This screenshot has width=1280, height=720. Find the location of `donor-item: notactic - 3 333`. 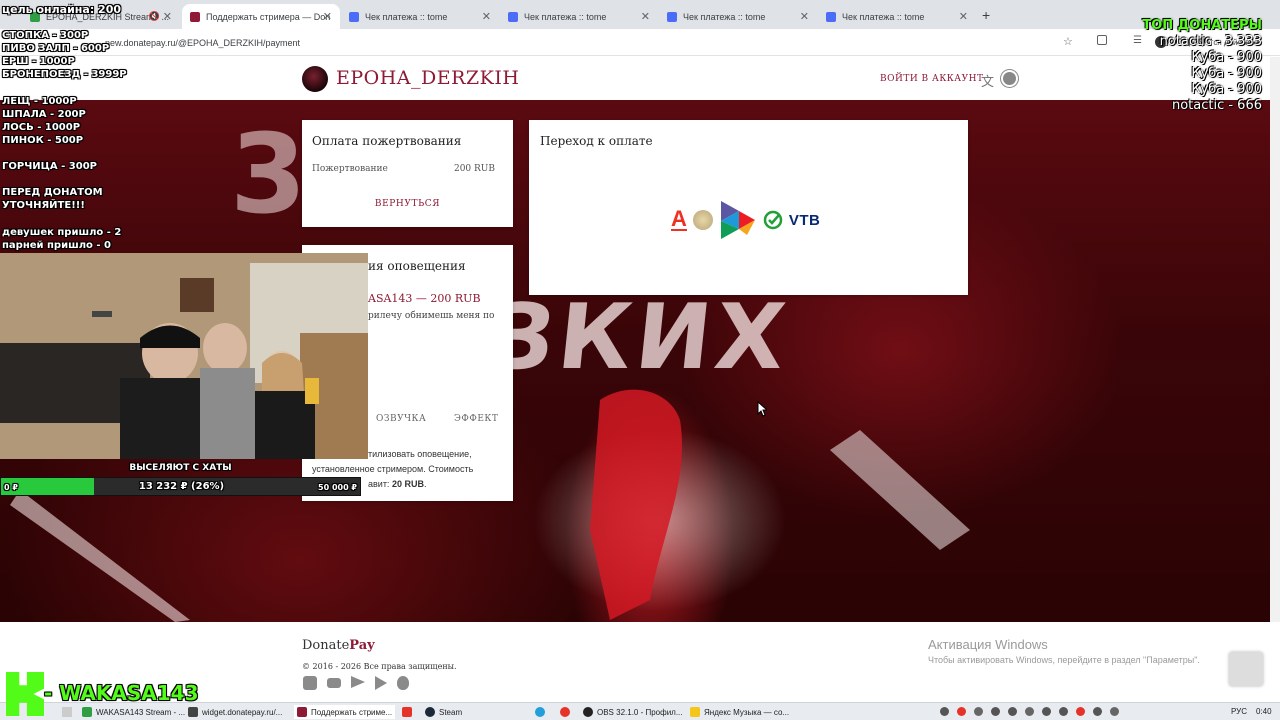

donor-item: notactic - 3 333 is located at coordinates (1210, 41).